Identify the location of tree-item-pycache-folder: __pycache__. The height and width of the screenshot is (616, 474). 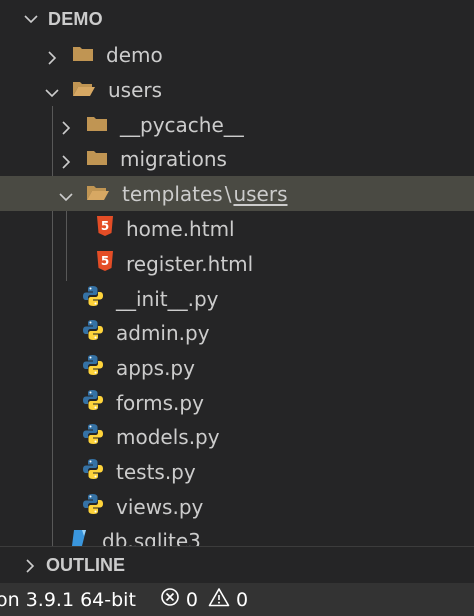
(237, 124).